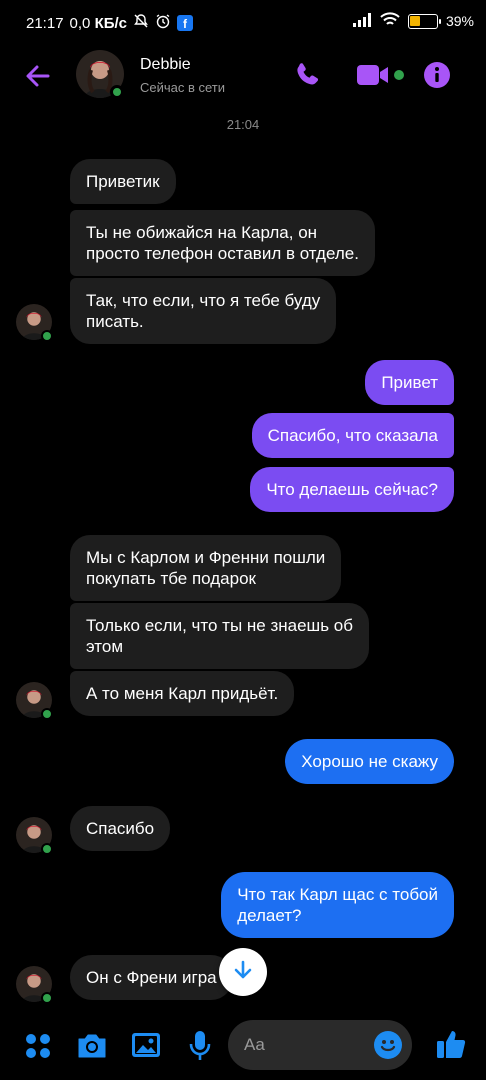 Image resolution: width=486 pixels, height=1080 pixels. I want to click on time-separator: 21:04, so click(243, 124).